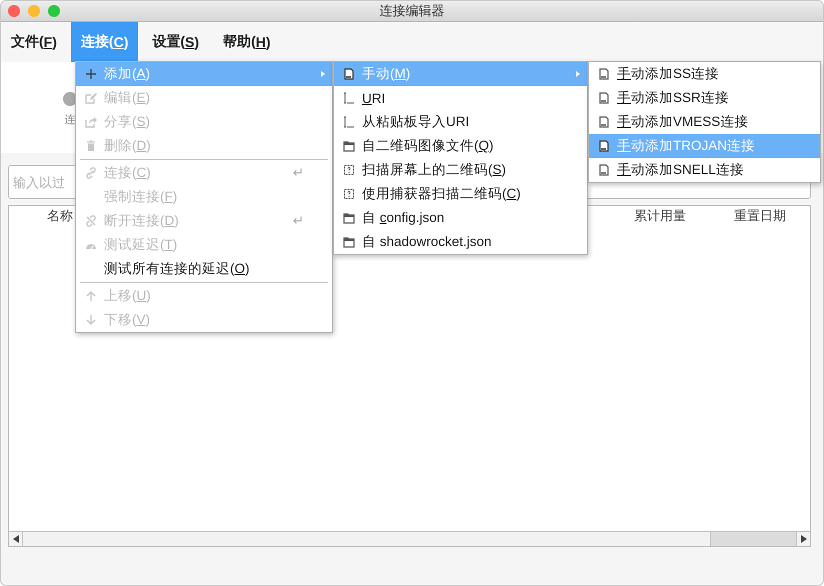  Describe the element at coordinates (460, 242) in the screenshot. I see `menu-item: 自 shadowrocket.json` at that location.